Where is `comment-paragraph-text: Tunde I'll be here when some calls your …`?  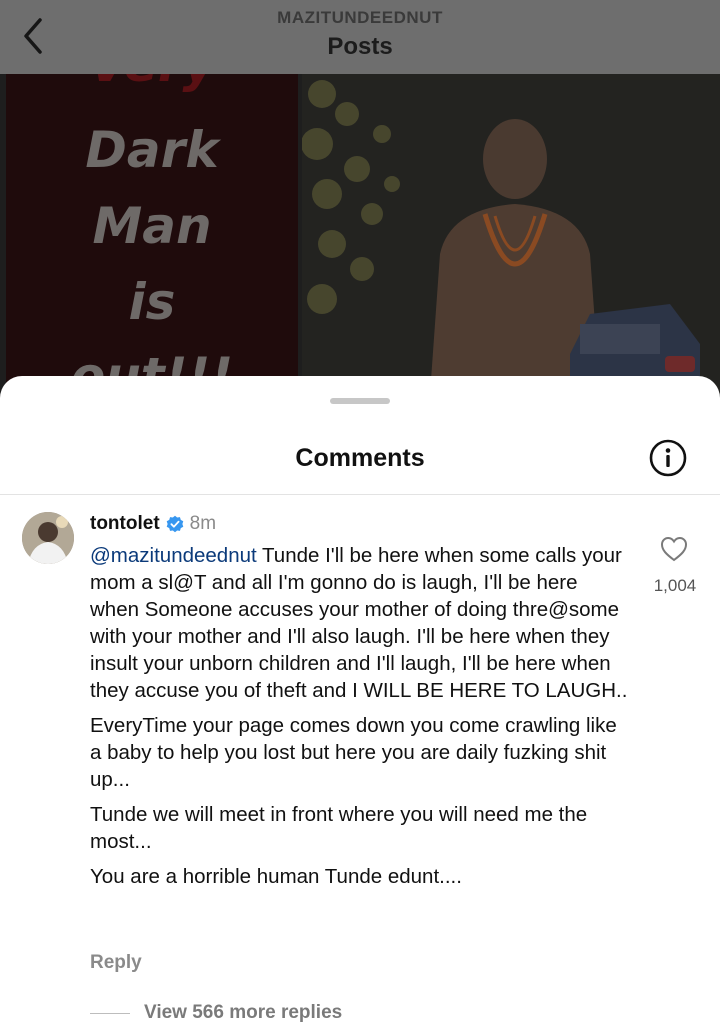 comment-paragraph-text: Tunde I'll be here when some calls your … is located at coordinates (359, 623).